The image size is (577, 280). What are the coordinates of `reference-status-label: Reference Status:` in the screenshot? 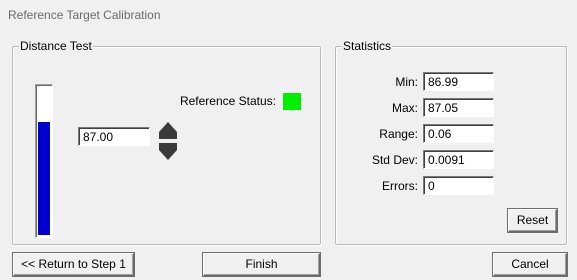 It's located at (227, 101).